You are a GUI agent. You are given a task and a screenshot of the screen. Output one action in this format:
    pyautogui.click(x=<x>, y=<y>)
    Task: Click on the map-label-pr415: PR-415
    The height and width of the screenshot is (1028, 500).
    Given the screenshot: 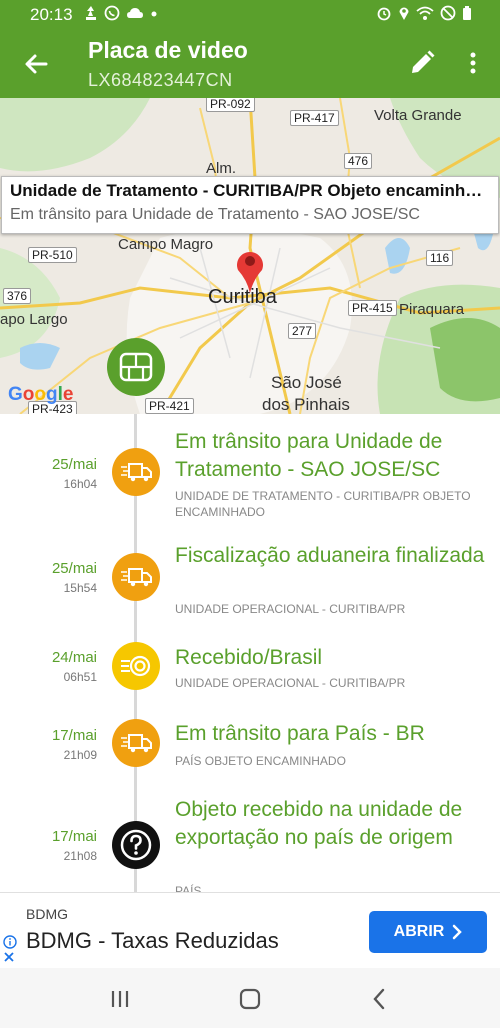 What is the action you would take?
    pyautogui.click(x=372, y=308)
    